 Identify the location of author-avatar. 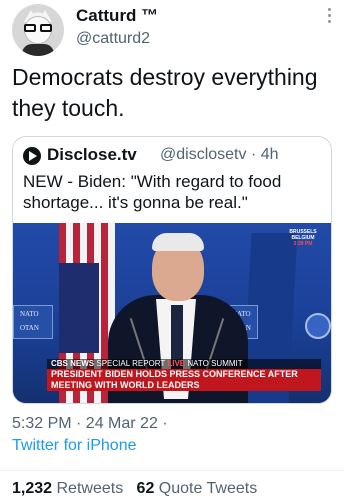
(38, 30).